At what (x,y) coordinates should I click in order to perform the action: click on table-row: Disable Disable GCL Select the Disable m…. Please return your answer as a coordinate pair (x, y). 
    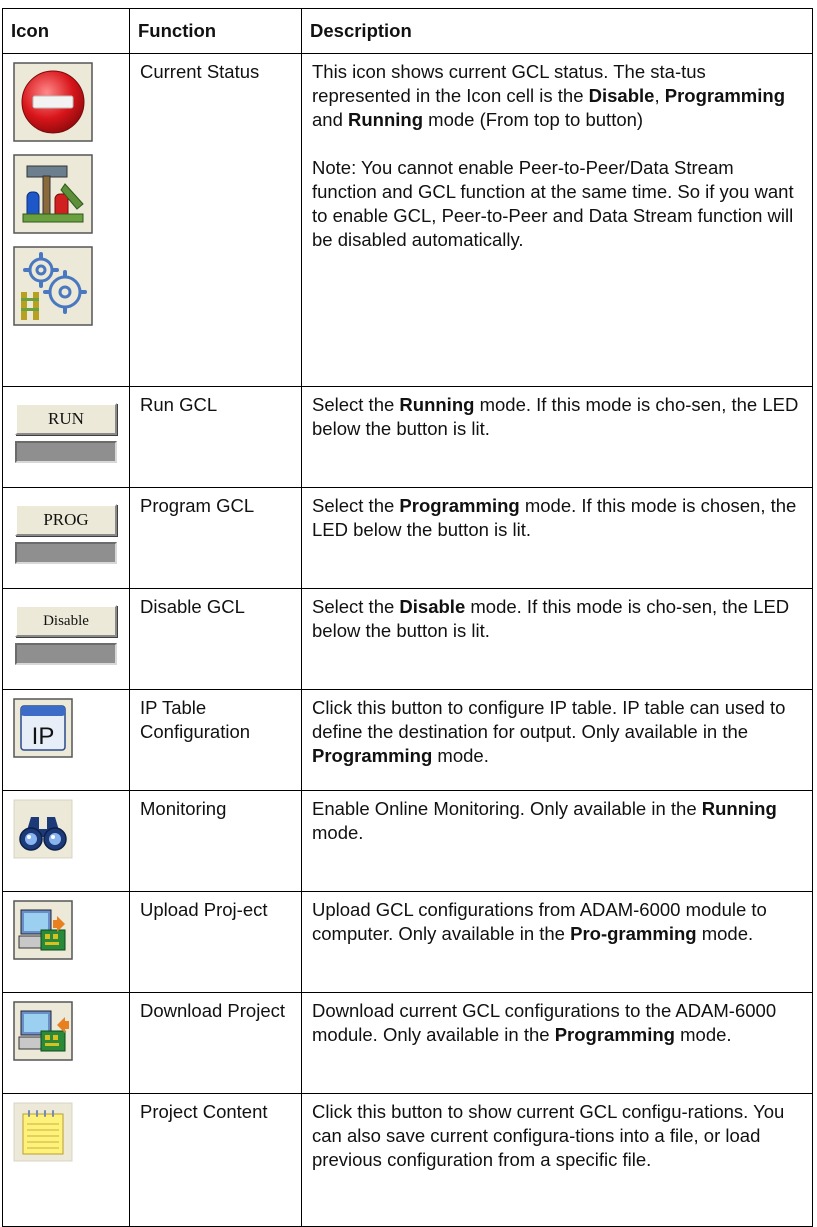
    Looking at the image, I should click on (407, 639).